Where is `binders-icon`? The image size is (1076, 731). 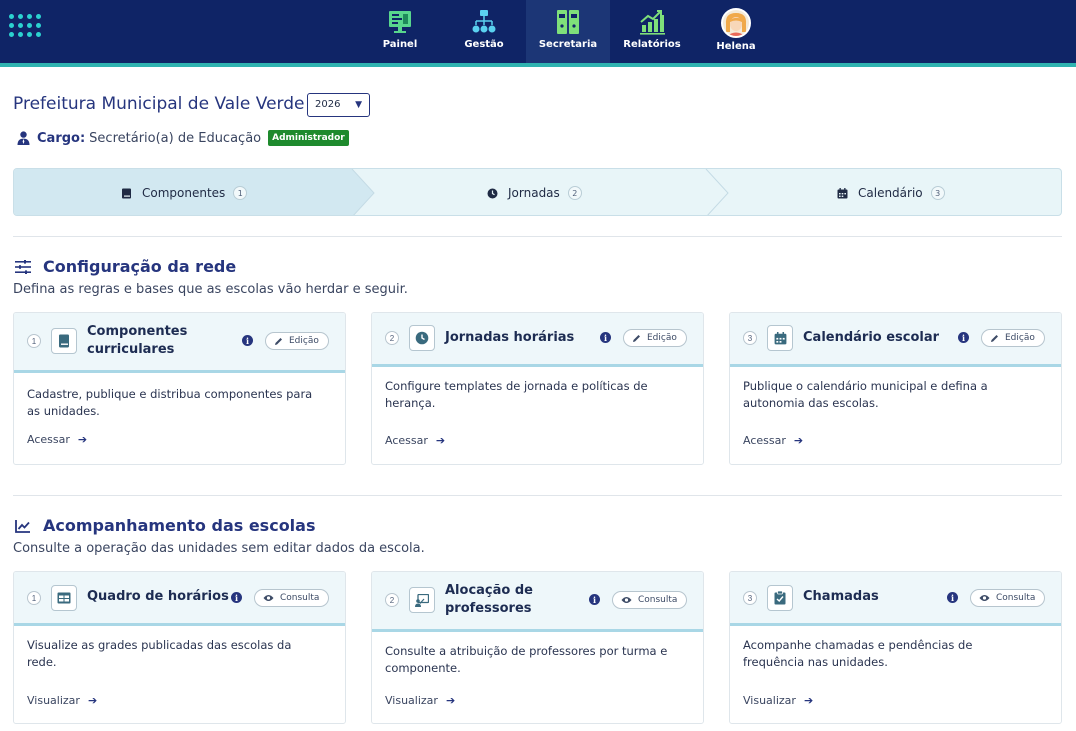 binders-icon is located at coordinates (568, 22).